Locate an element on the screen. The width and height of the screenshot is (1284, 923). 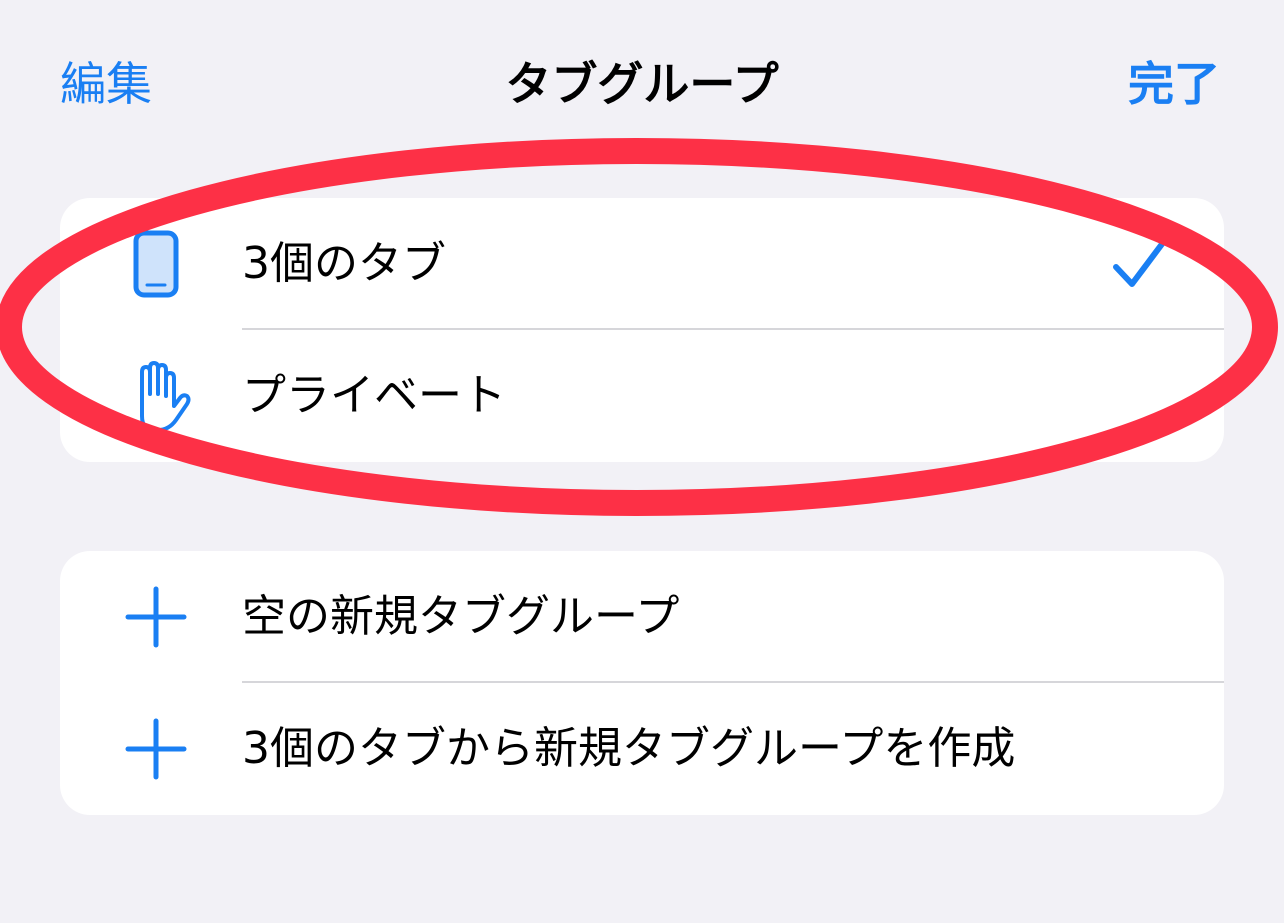
page-title: タブグループ is located at coordinates (642, 84).